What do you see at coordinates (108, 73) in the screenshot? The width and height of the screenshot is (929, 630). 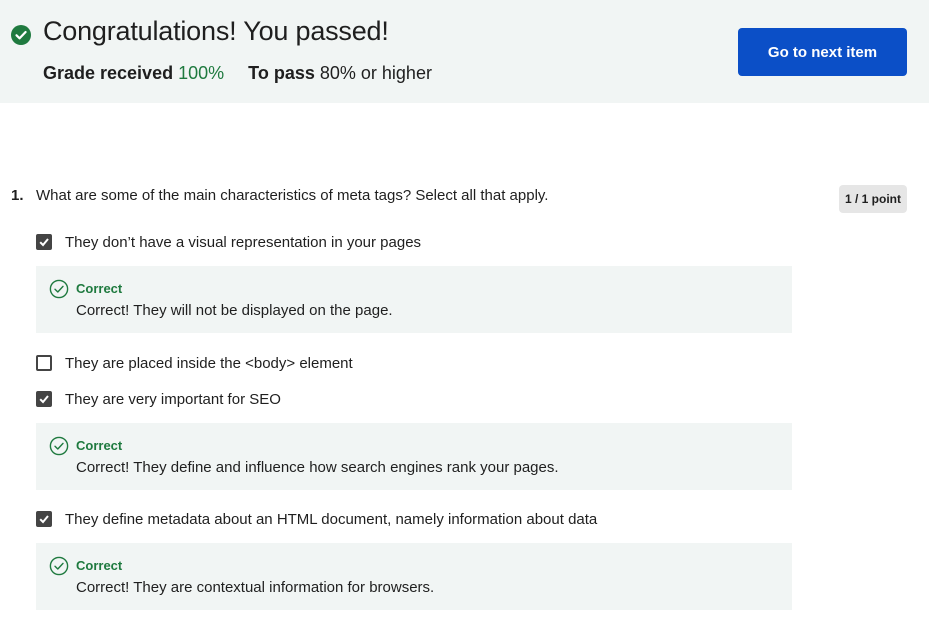 I see `grade-label: Grade received` at bounding box center [108, 73].